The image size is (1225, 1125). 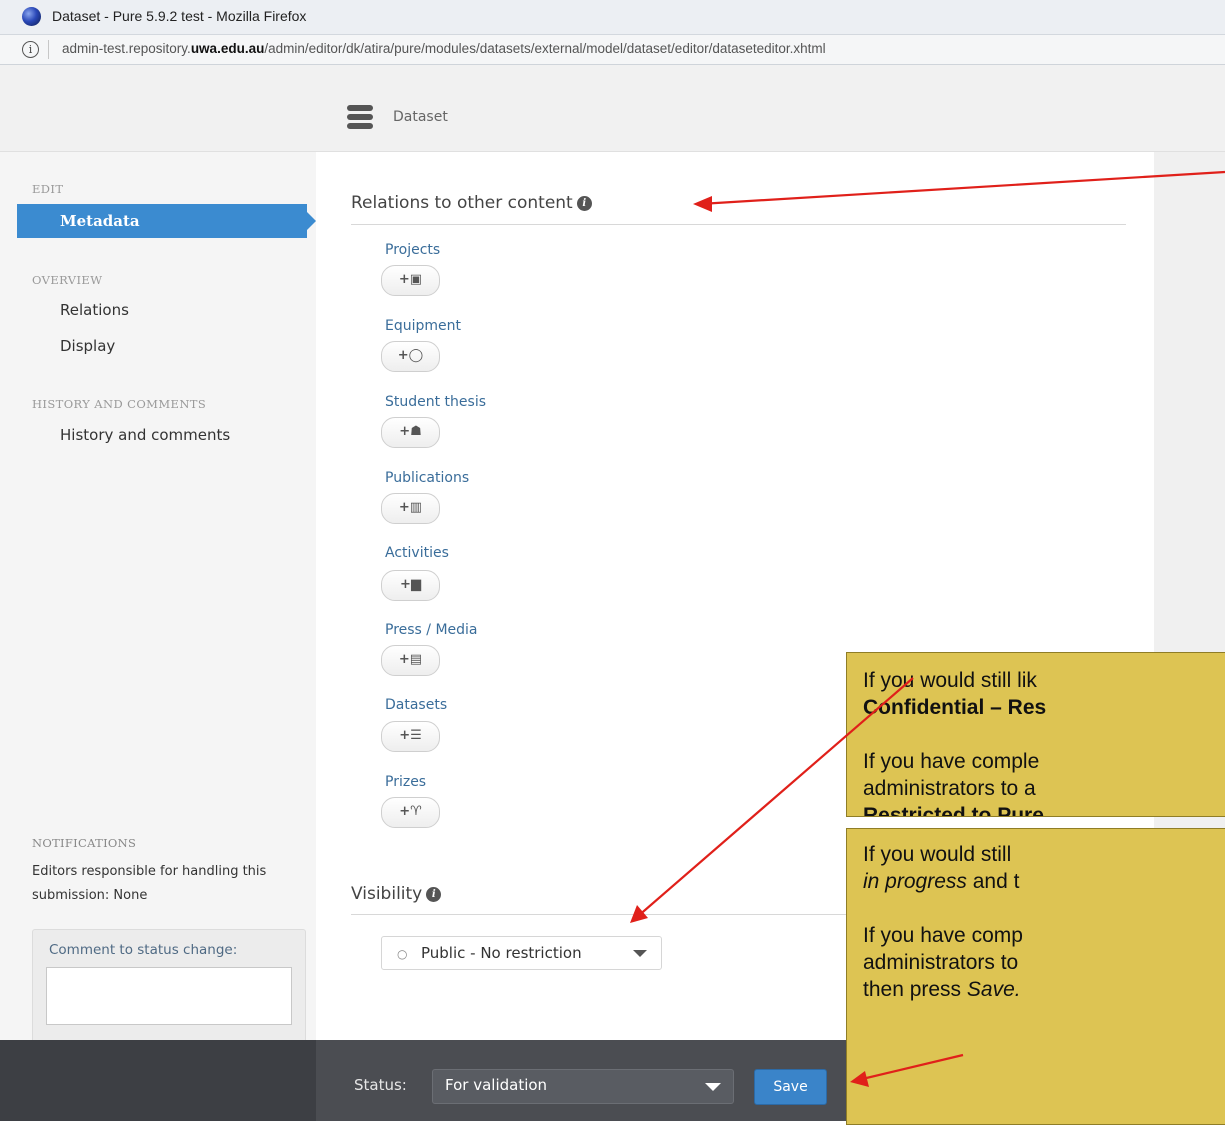 I want to click on sidebar-item-metadata: Metadata, so click(x=166, y=221).